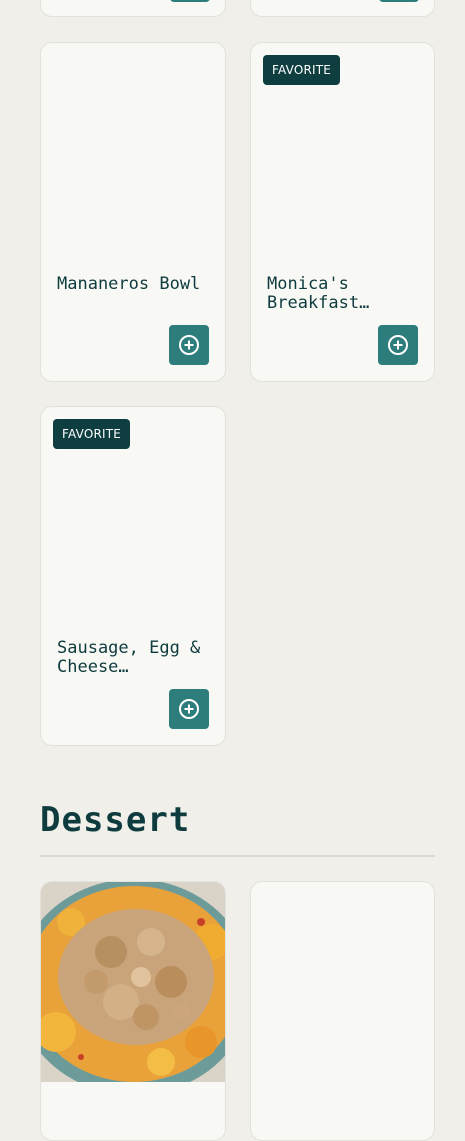 The height and width of the screenshot is (1141, 465). What do you see at coordinates (133, 8) in the screenshot?
I see `menu-card-partial-left` at bounding box center [133, 8].